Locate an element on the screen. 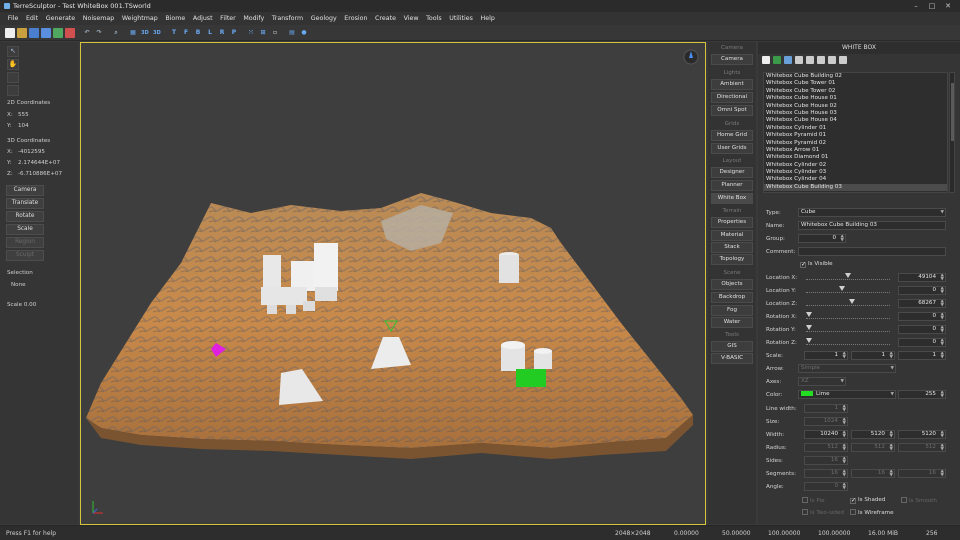  omni-spot-button: Omni Spot is located at coordinates (732, 110).